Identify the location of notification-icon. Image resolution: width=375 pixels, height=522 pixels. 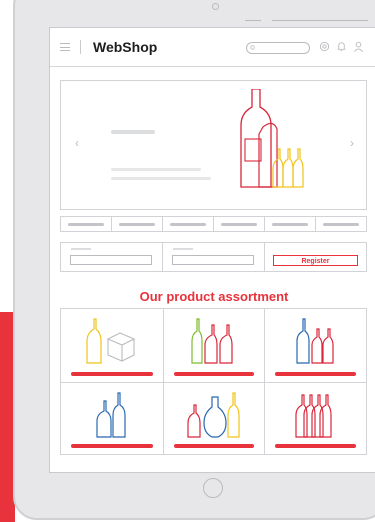
(341, 46).